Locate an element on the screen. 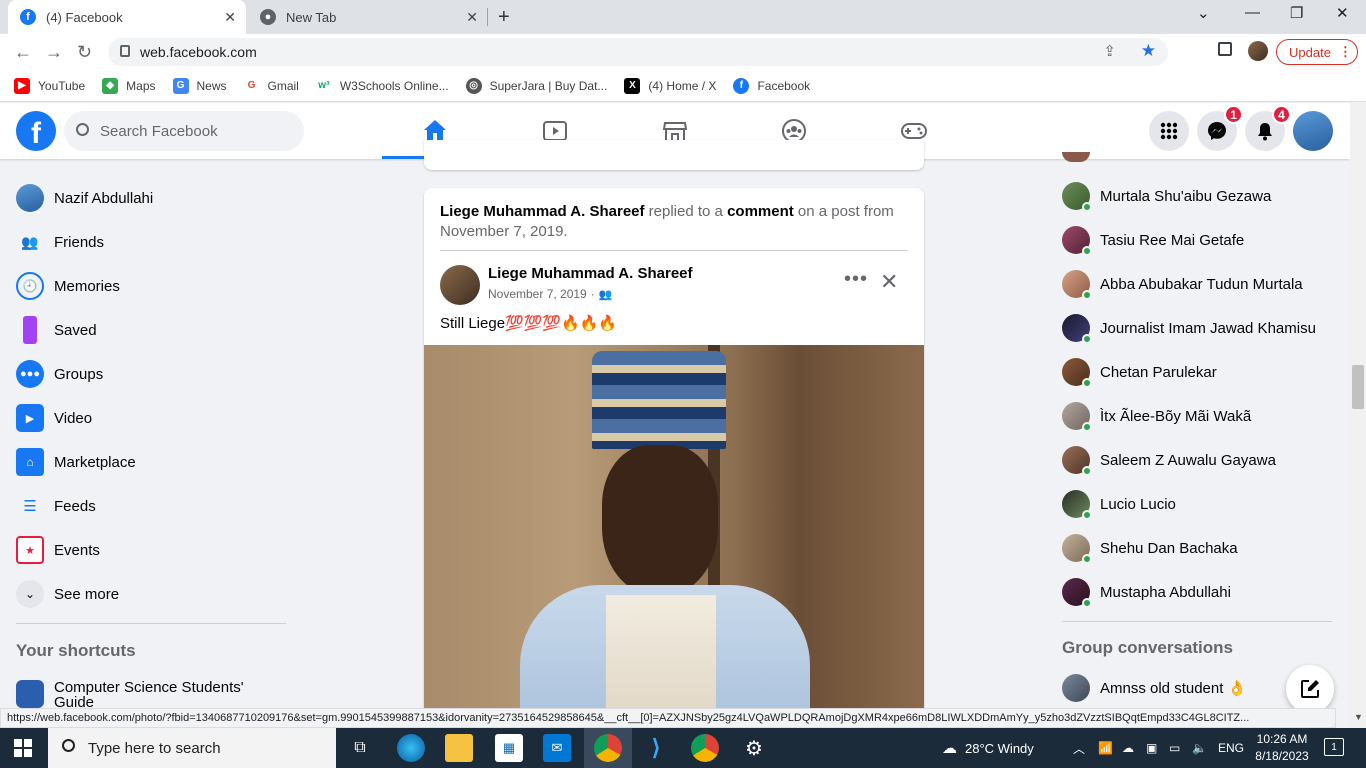 The height and width of the screenshot is (768, 1366). mail-icon: ✉ is located at coordinates (557, 748).